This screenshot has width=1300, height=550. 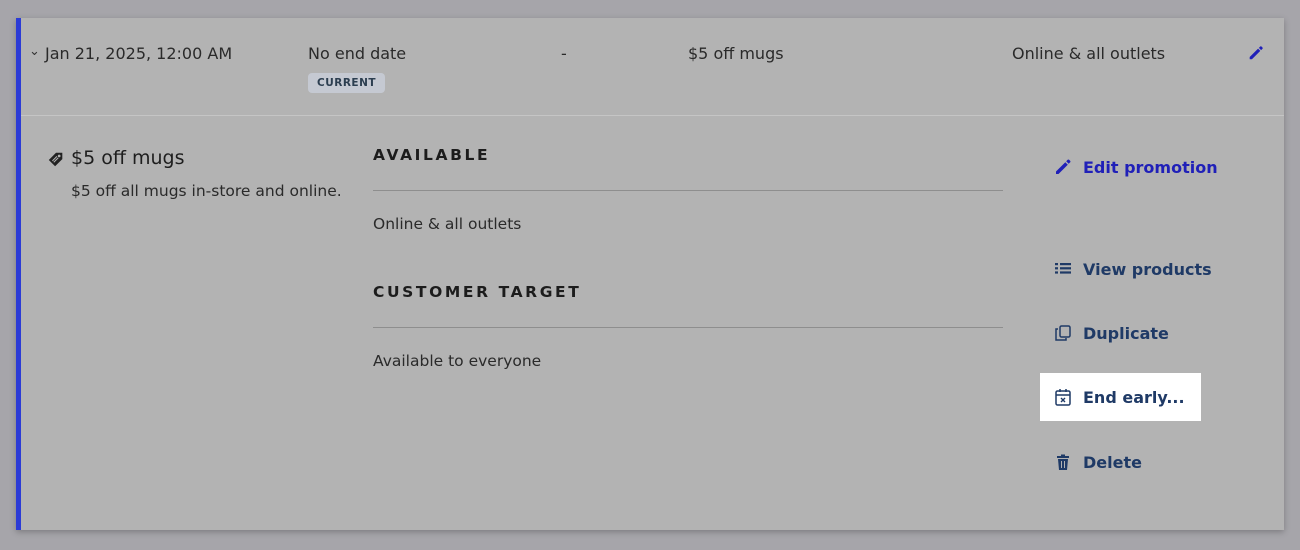 I want to click on duplicate-icon, so click(x=1063, y=333).